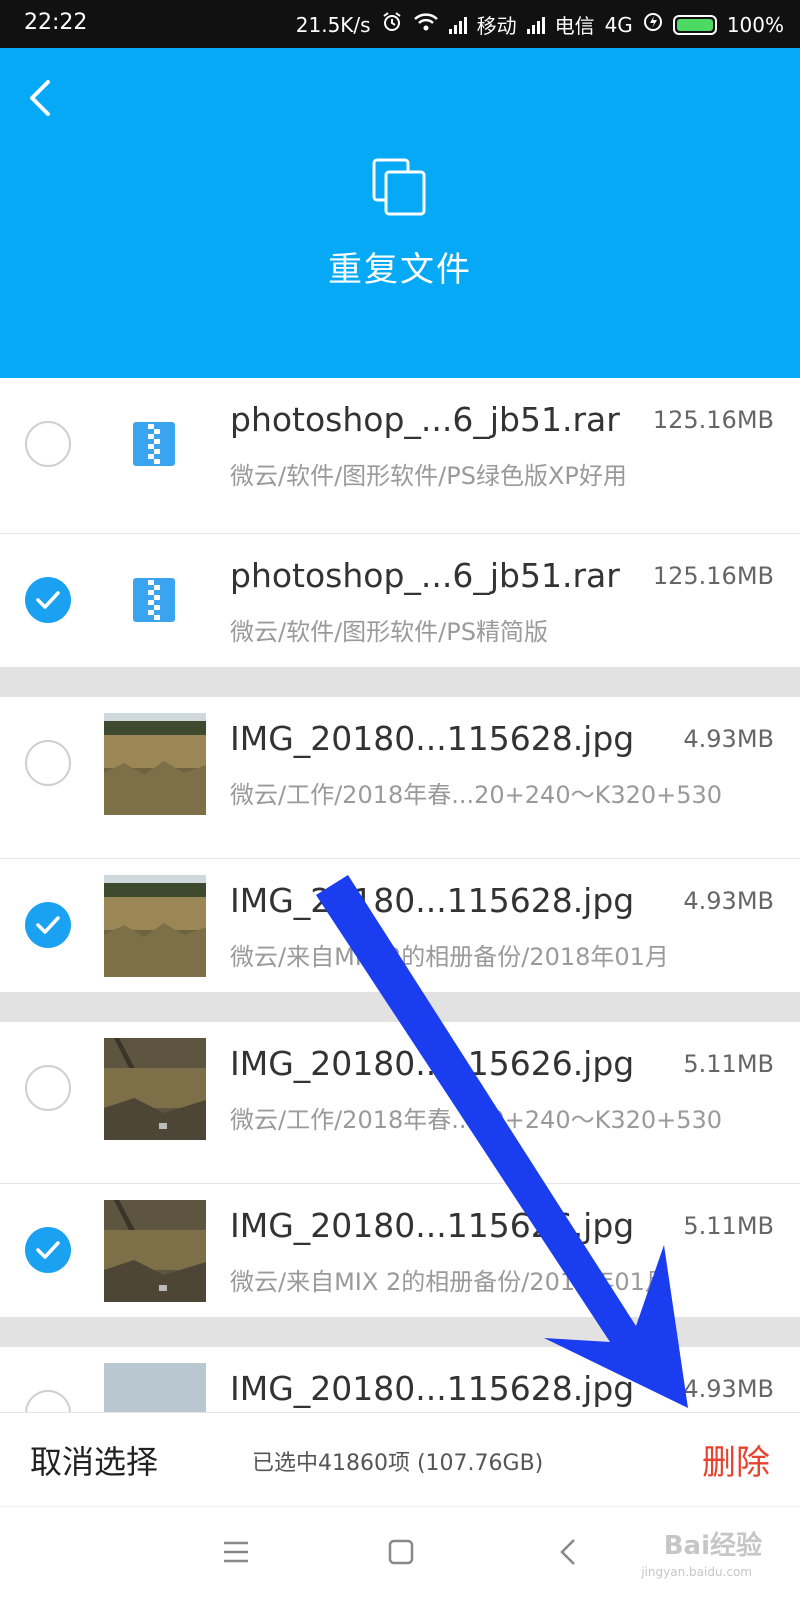 Image resolution: width=800 pixels, height=1601 pixels. I want to click on cancel-selection-button: 取消选择, so click(94, 1460).